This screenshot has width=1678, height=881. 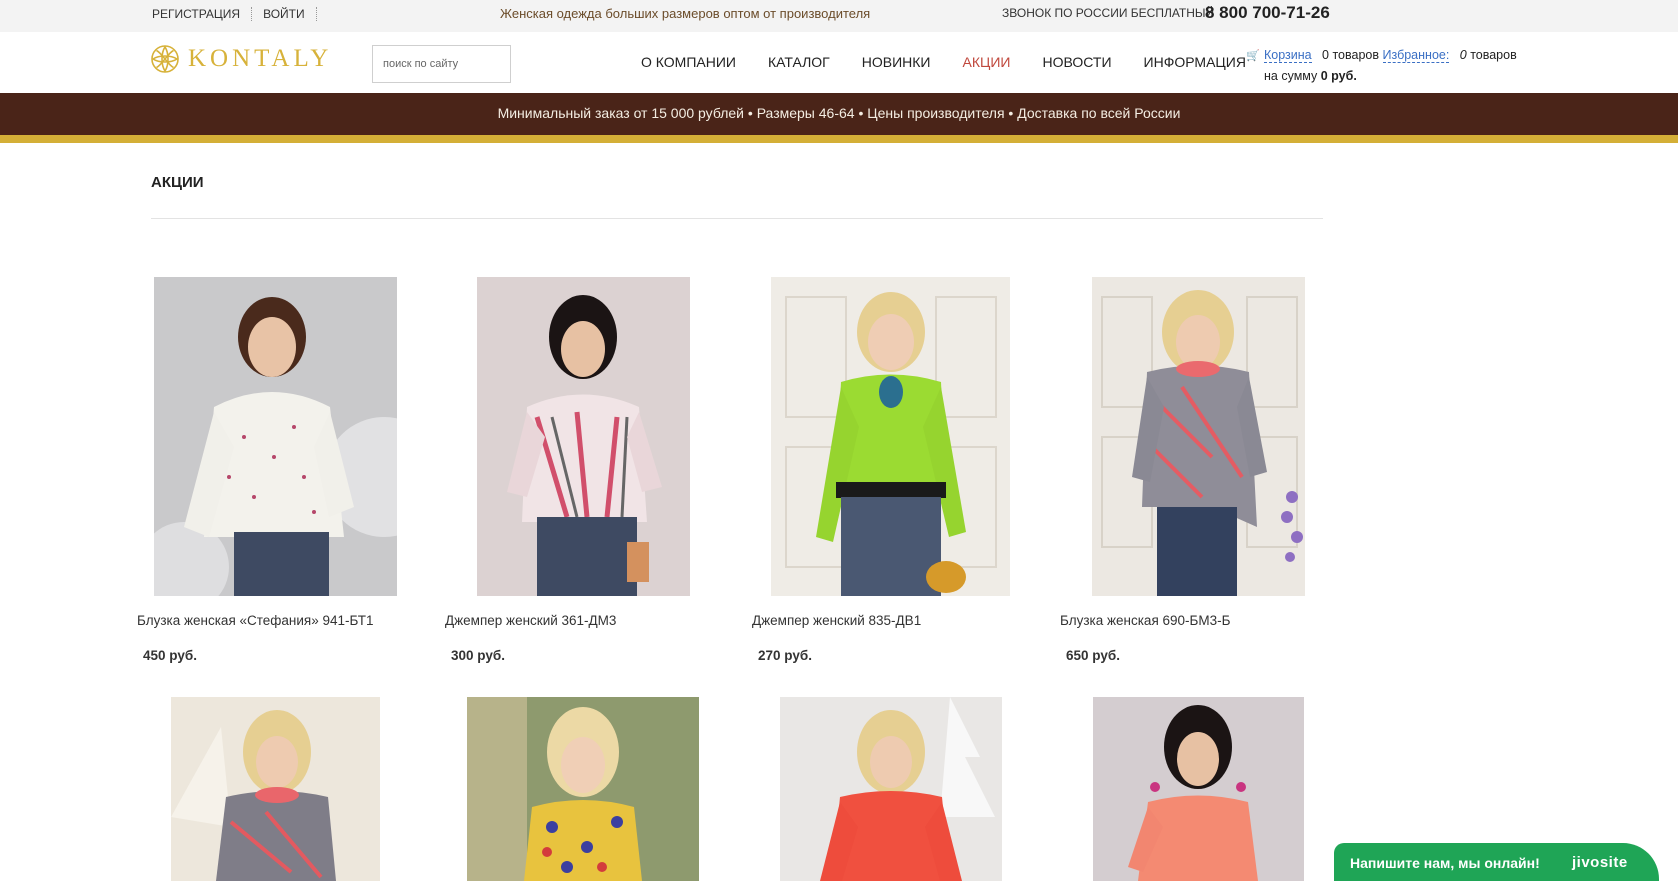 I want to click on cart-sum-label: на сумму, so click(x=1291, y=76).